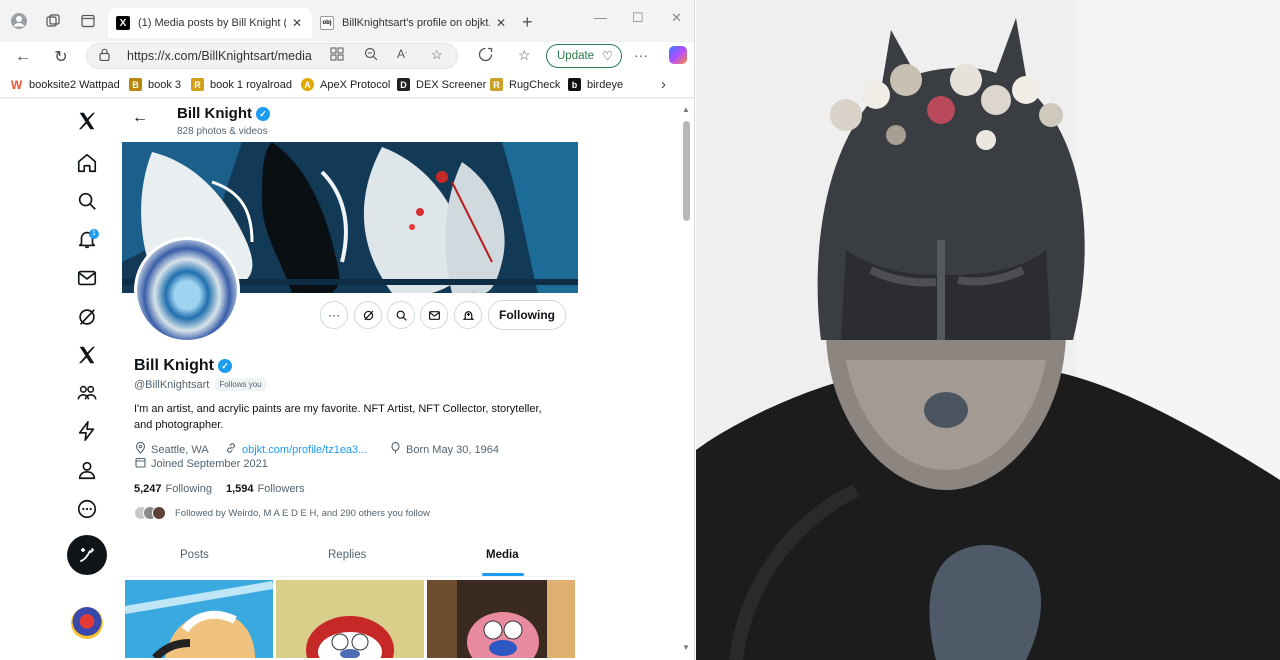 Image resolution: width=1280 pixels, height=660 pixels. I want to click on cartoon-dog-image, so click(501, 619).